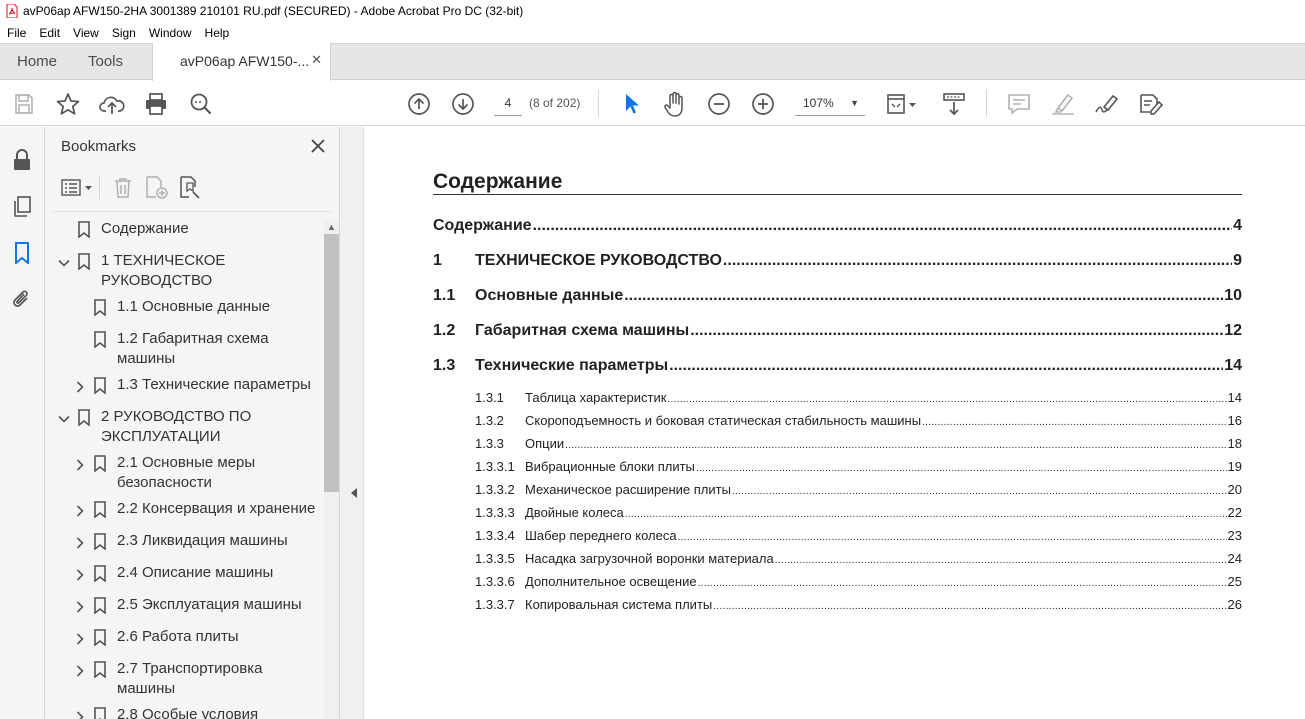  I want to click on bookmark-item: 2.8 Особые условия, so click(184, 712).